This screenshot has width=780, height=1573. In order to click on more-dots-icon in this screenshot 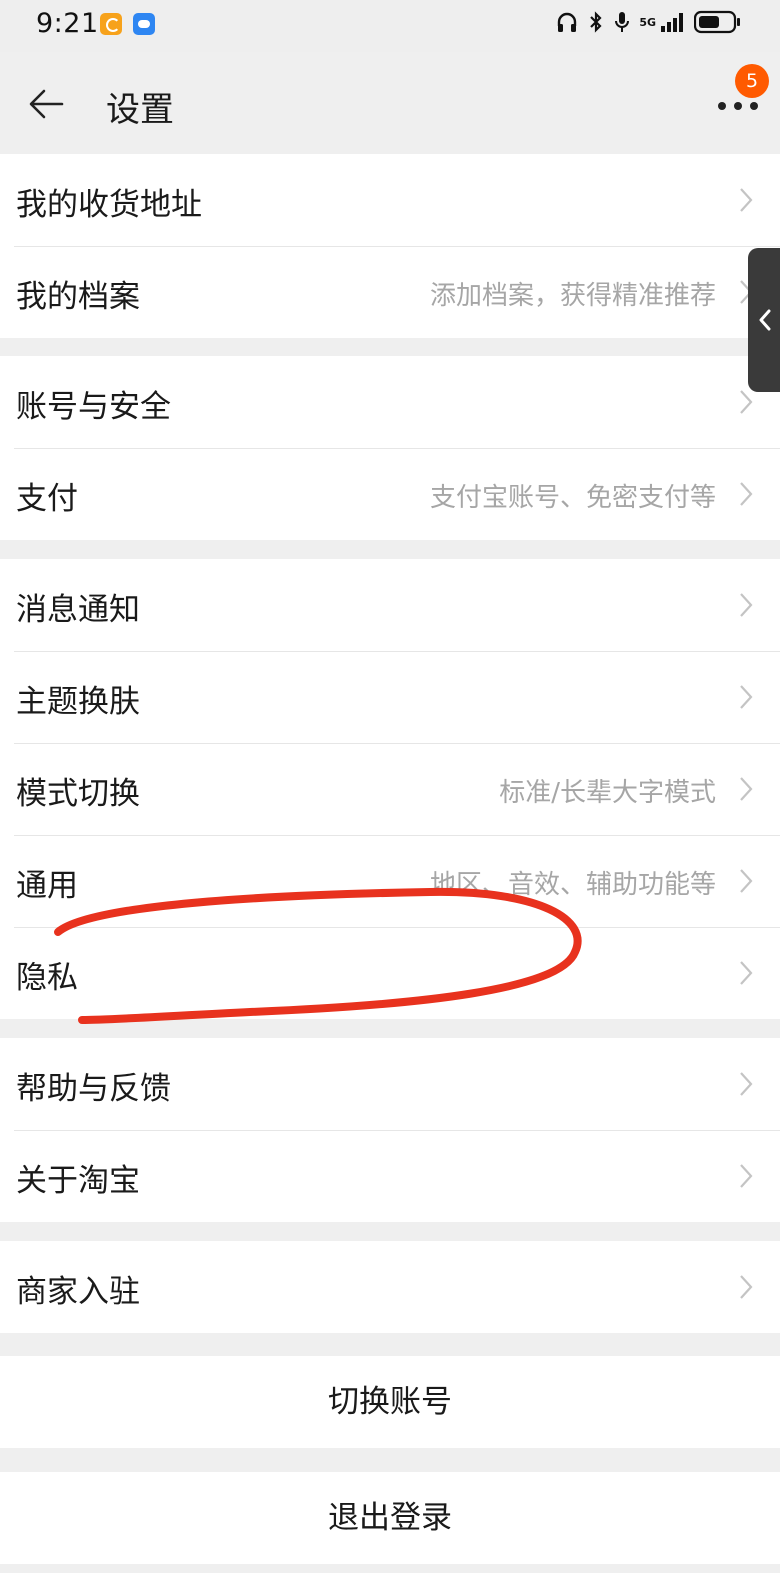, I will do `click(740, 106)`.